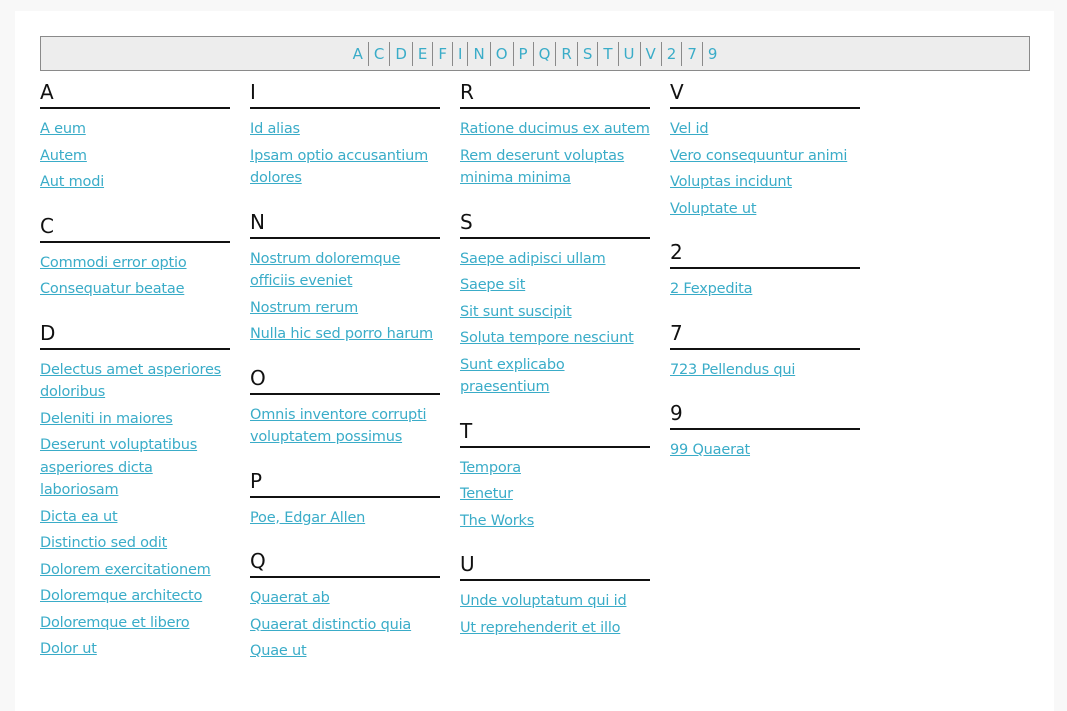 This screenshot has height=711, width=1067. Describe the element at coordinates (555, 468) in the screenshot. I see `list-item: Tempora` at that location.